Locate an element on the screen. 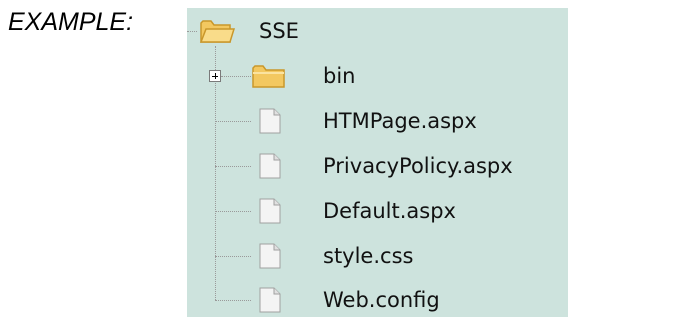 This screenshot has width=690, height=317. tree-node-htmpage: HTMPage.aspx is located at coordinates (381, 121).